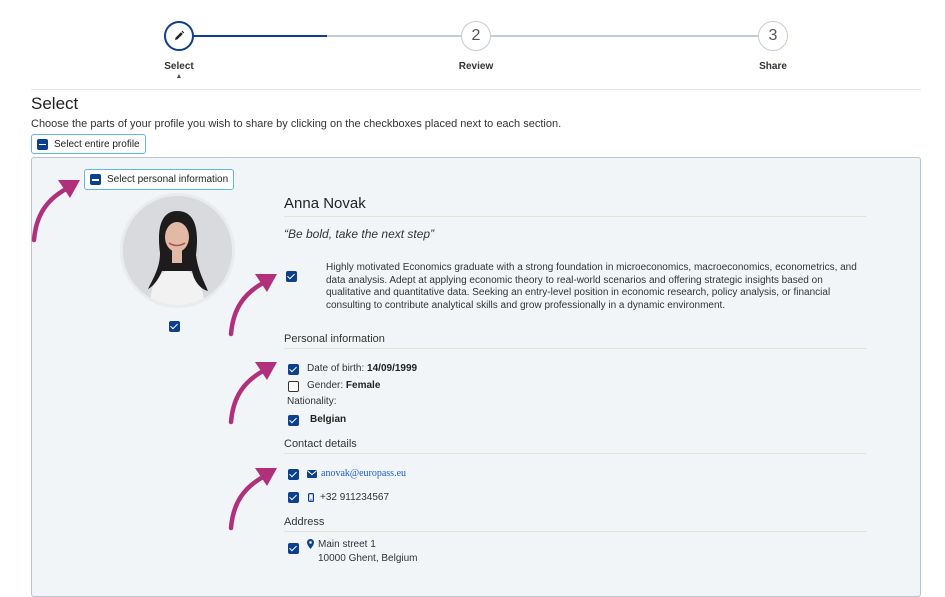 The height and width of the screenshot is (597, 945). What do you see at coordinates (334, 339) in the screenshot?
I see `personal-info-heading: Personal information` at bounding box center [334, 339].